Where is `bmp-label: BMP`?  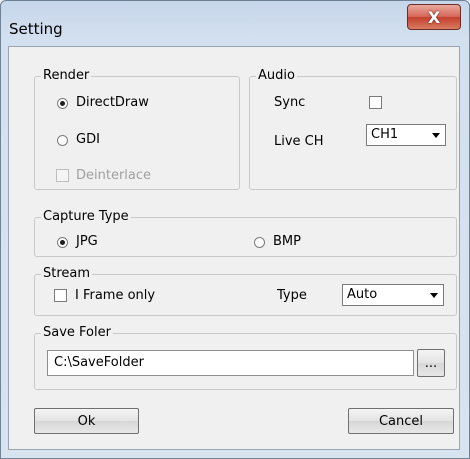 bmp-label: BMP is located at coordinates (287, 242).